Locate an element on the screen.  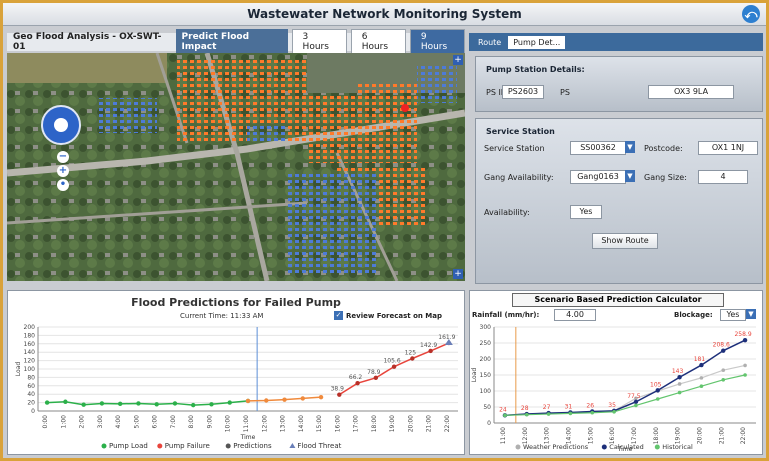
app-title: Wastewater Network Monitoring System is located at coordinates (384, 14).